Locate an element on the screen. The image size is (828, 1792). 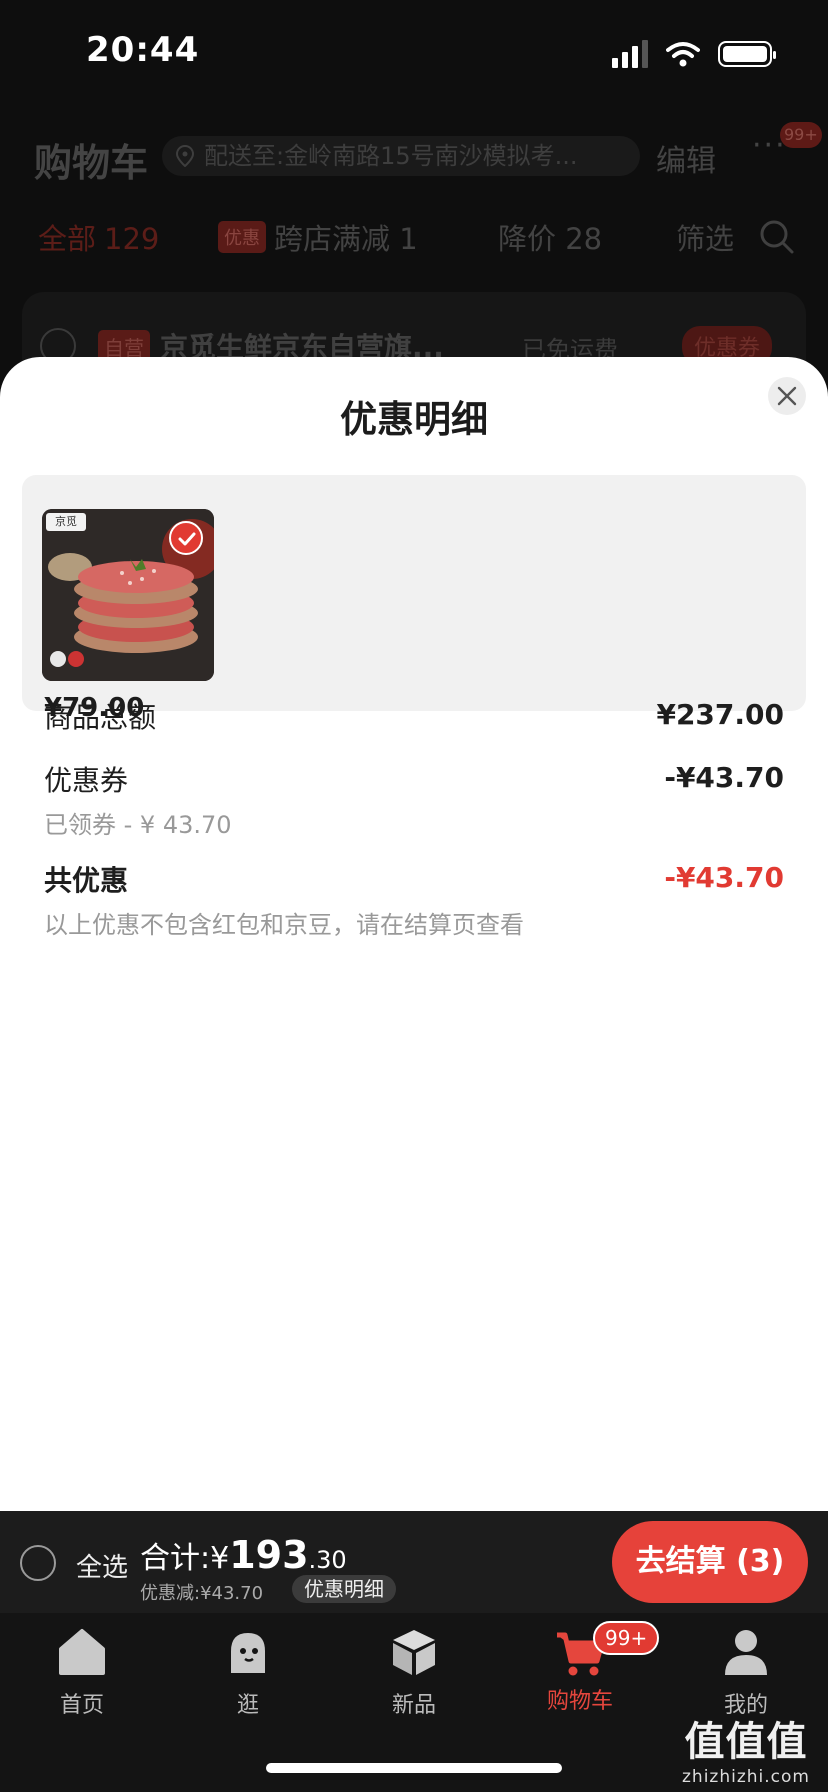
checkout-button: 去结算 (3) is located at coordinates (710, 1562).